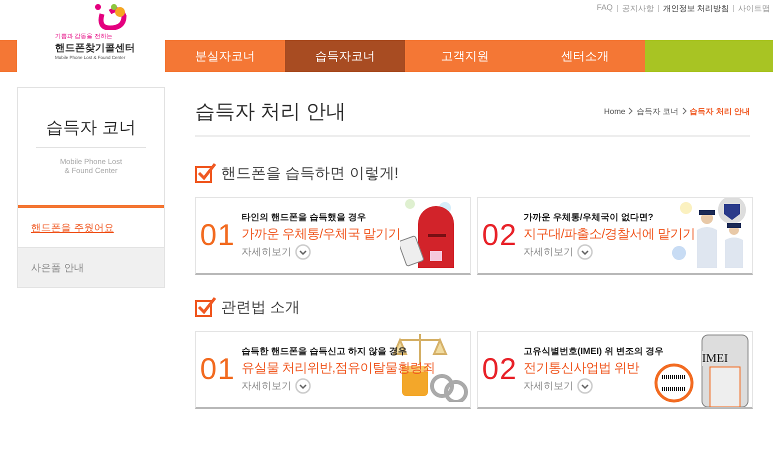 Image resolution: width=773 pixels, height=450 pixels. I want to click on nav-tab: 습득자코너, so click(345, 56).